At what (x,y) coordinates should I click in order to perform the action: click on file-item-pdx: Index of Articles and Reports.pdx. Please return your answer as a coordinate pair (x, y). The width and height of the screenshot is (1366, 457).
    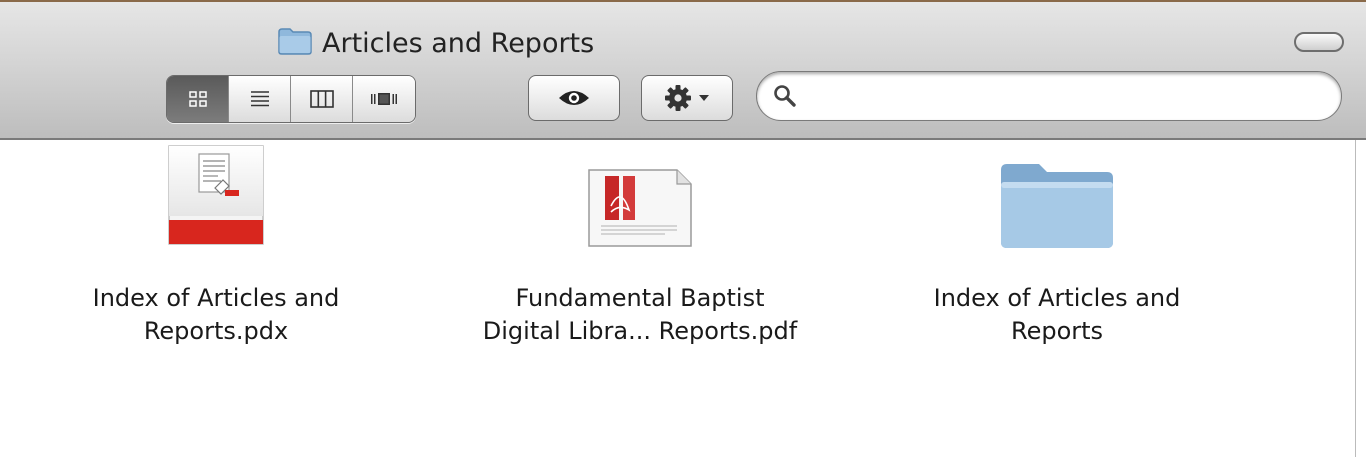
    Looking at the image, I should click on (216, 246).